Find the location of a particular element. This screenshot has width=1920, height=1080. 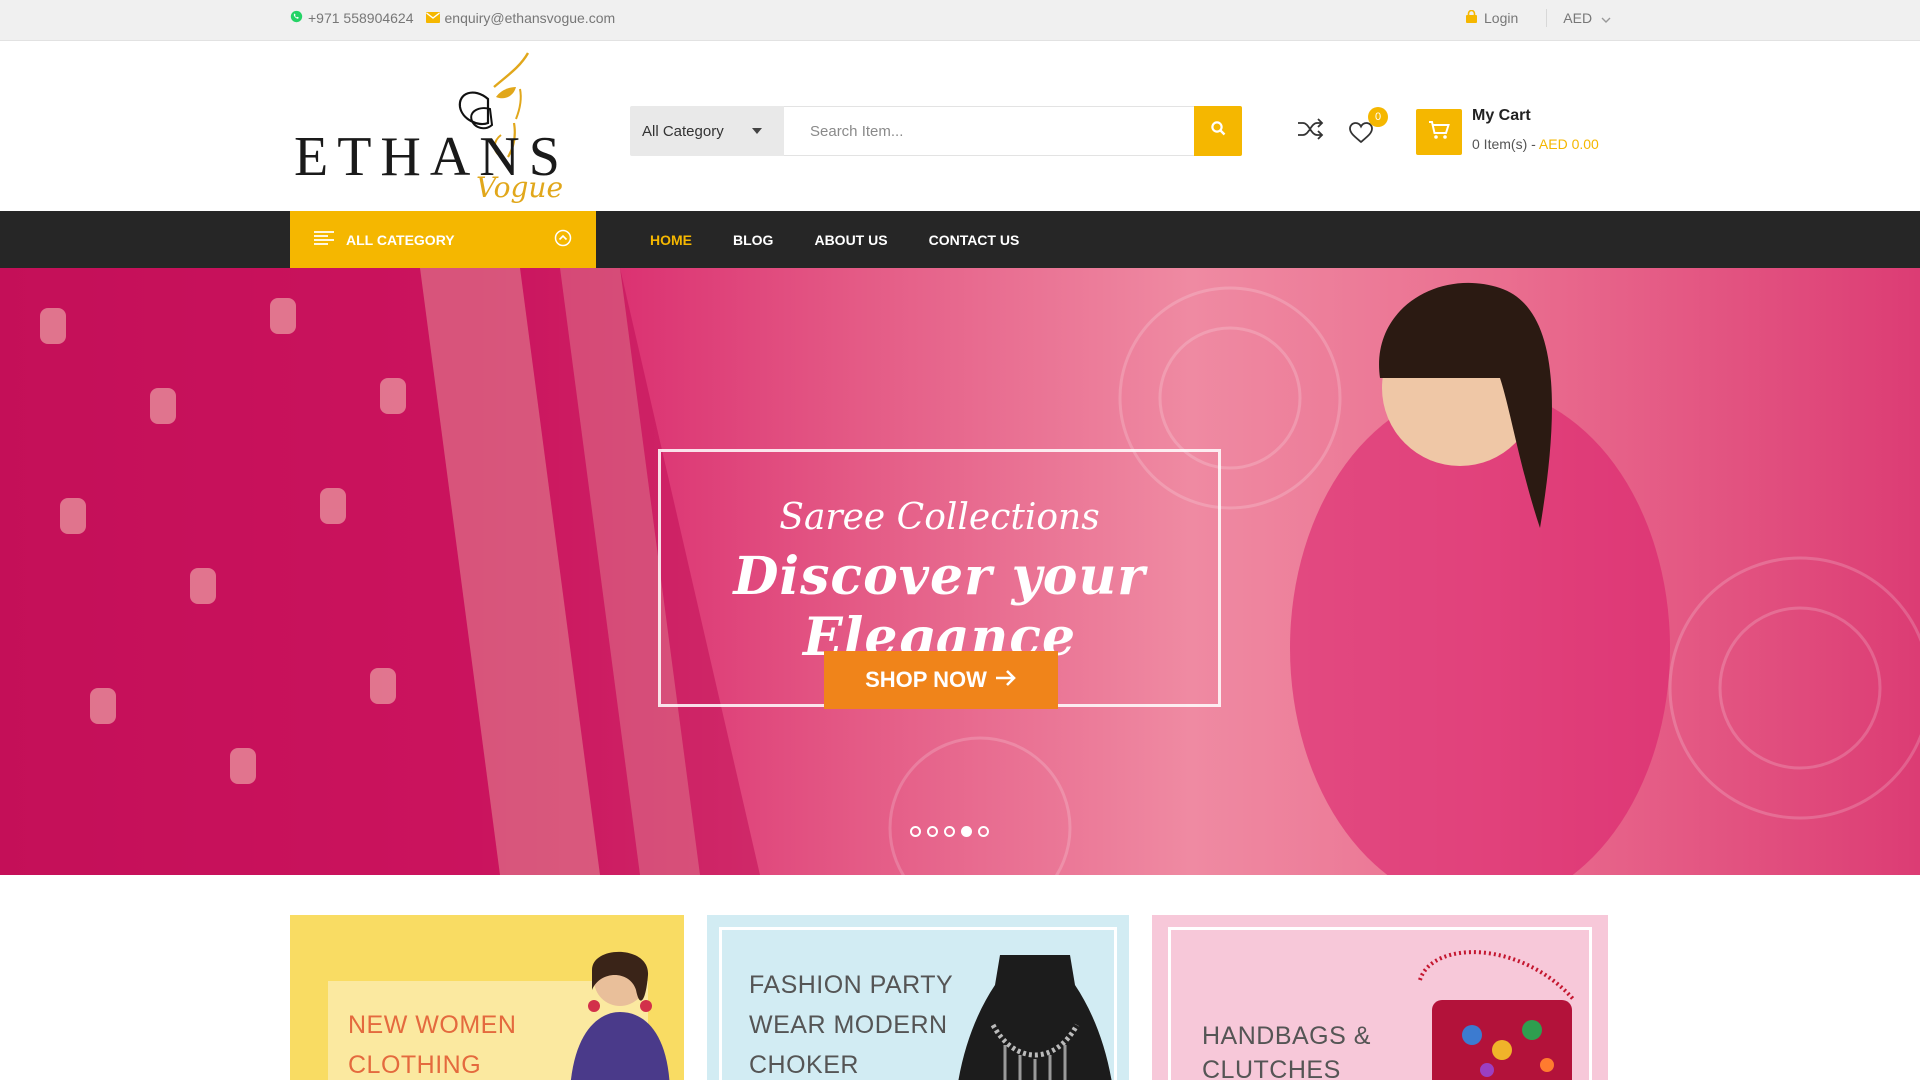

email-link: enquiry@ethansvogue.com is located at coordinates (520, 18).